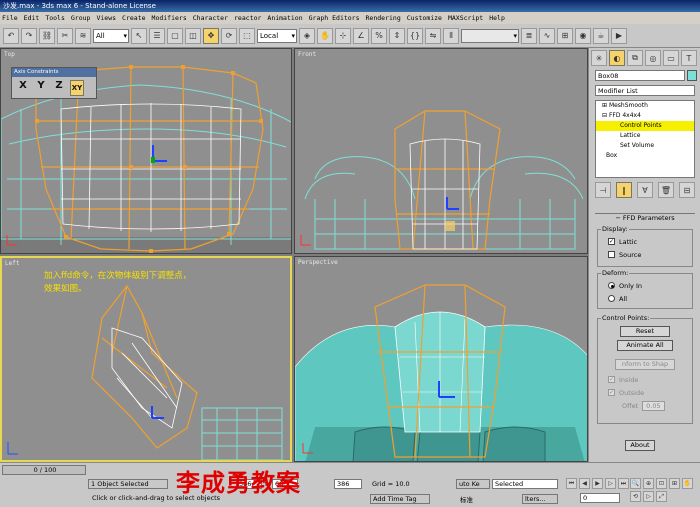 The height and width of the screenshot is (507, 700). Describe the element at coordinates (247, 18) in the screenshot. I see `menu-reactor: reactor` at that location.